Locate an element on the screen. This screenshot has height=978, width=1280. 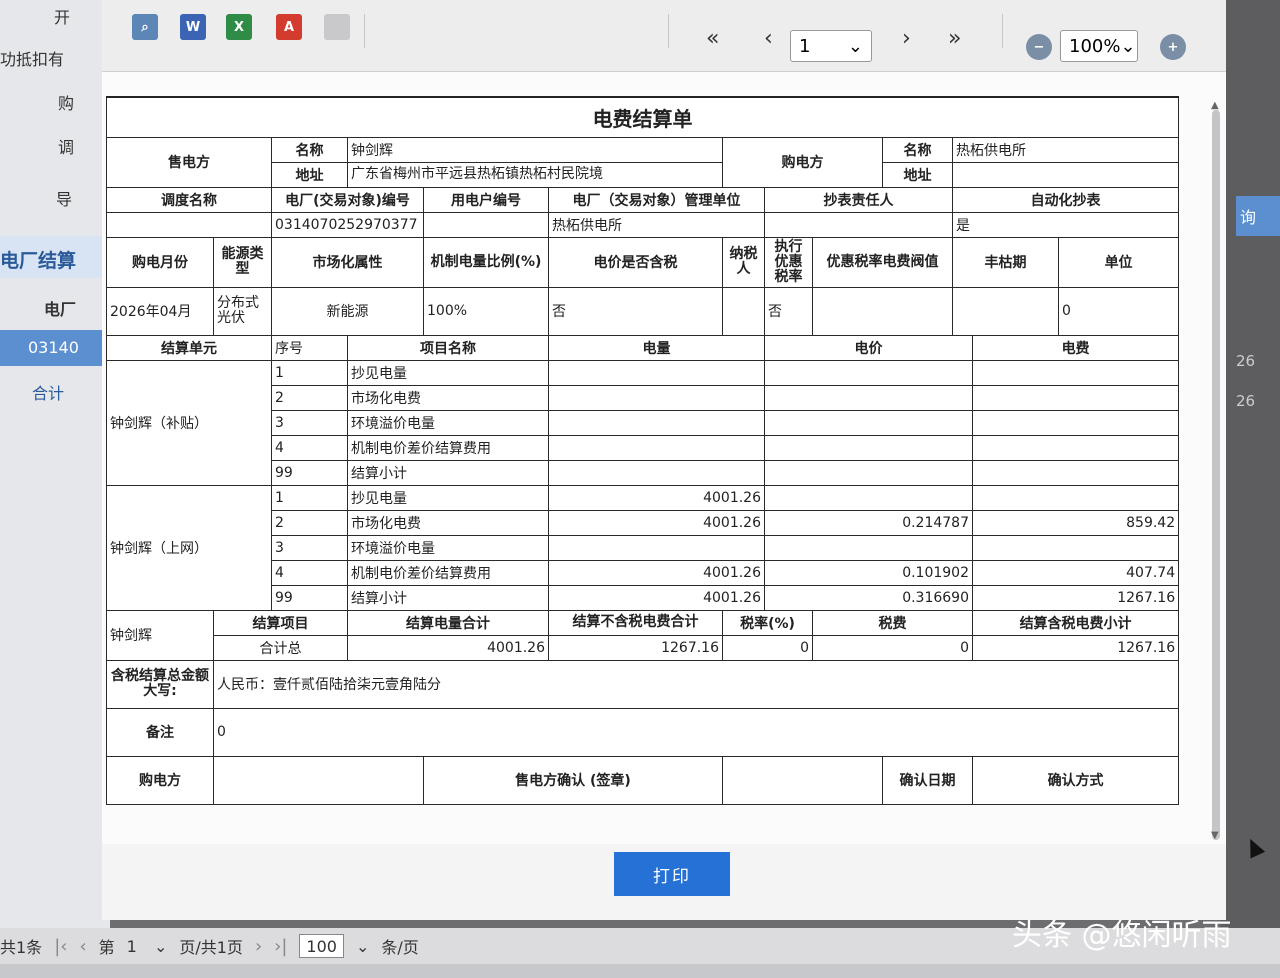
seller-label: 售电方 is located at coordinates (189, 162).